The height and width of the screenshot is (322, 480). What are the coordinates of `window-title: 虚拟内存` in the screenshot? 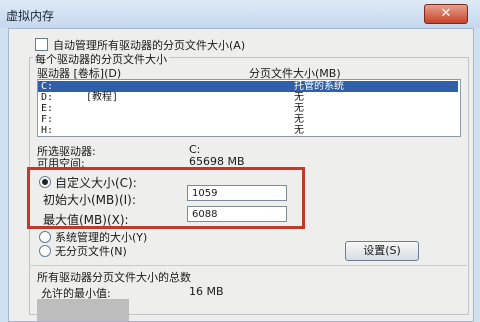 It's located at (30, 16).